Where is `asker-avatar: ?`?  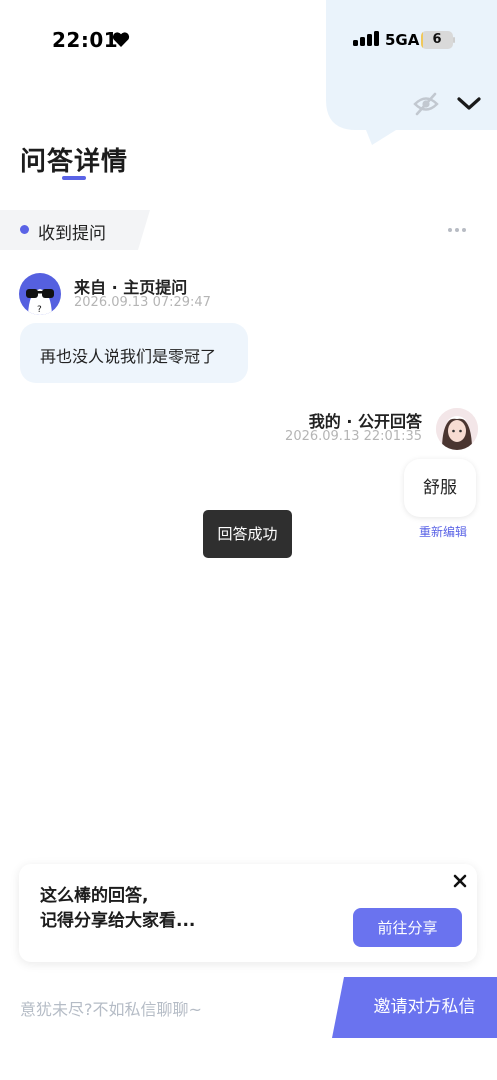 asker-avatar: ? is located at coordinates (40, 294).